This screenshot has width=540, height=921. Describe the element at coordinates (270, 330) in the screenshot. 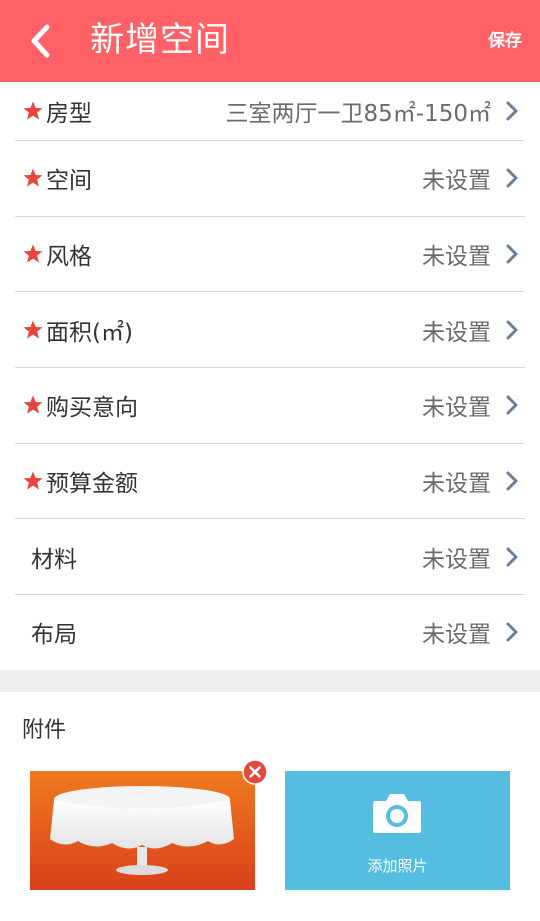

I see `field-row-area: 面积(㎡) 未设置` at that location.